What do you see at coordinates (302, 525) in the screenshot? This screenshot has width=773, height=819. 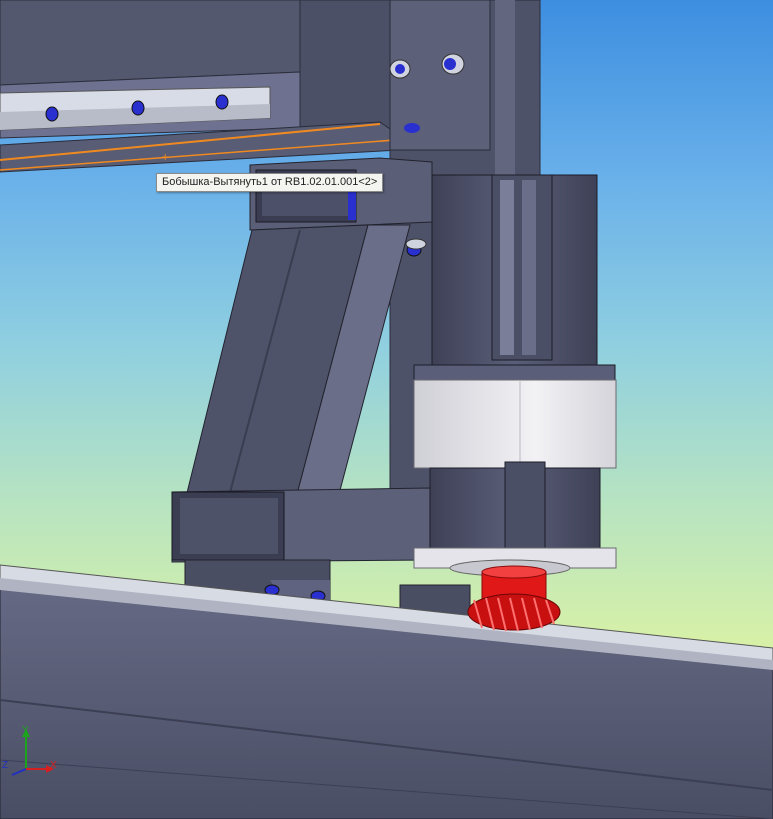 I see `lower-tube` at bounding box center [302, 525].